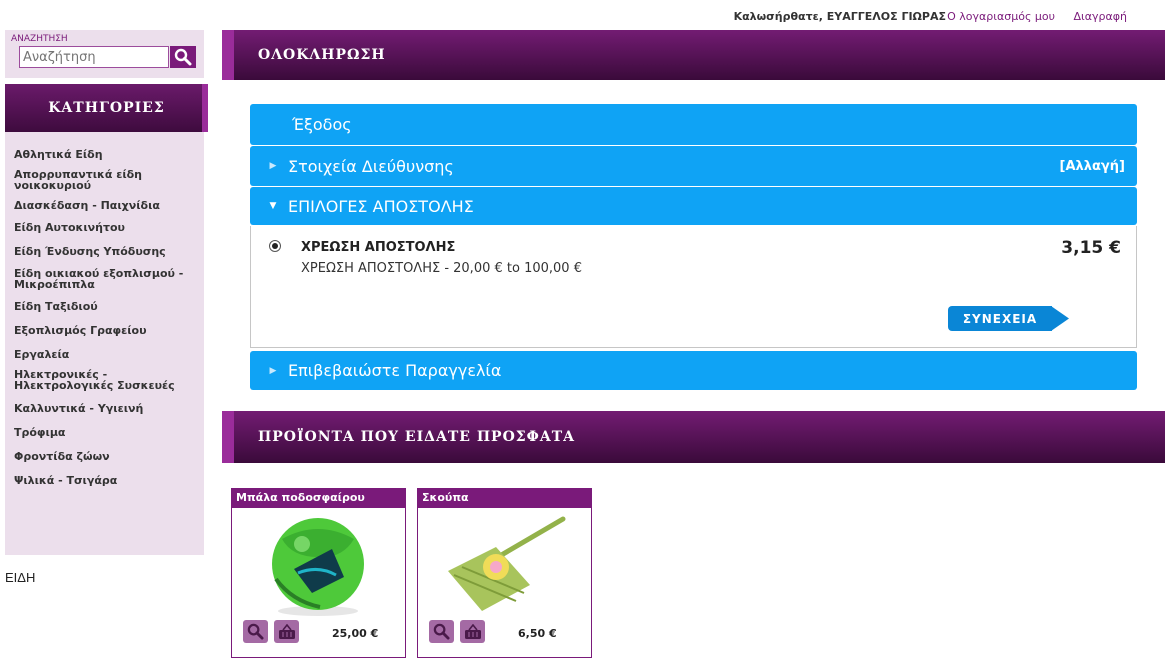 This screenshot has width=1165, height=658. What do you see at coordinates (322, 124) in the screenshot?
I see `step-logout-label: Έξοδος` at bounding box center [322, 124].